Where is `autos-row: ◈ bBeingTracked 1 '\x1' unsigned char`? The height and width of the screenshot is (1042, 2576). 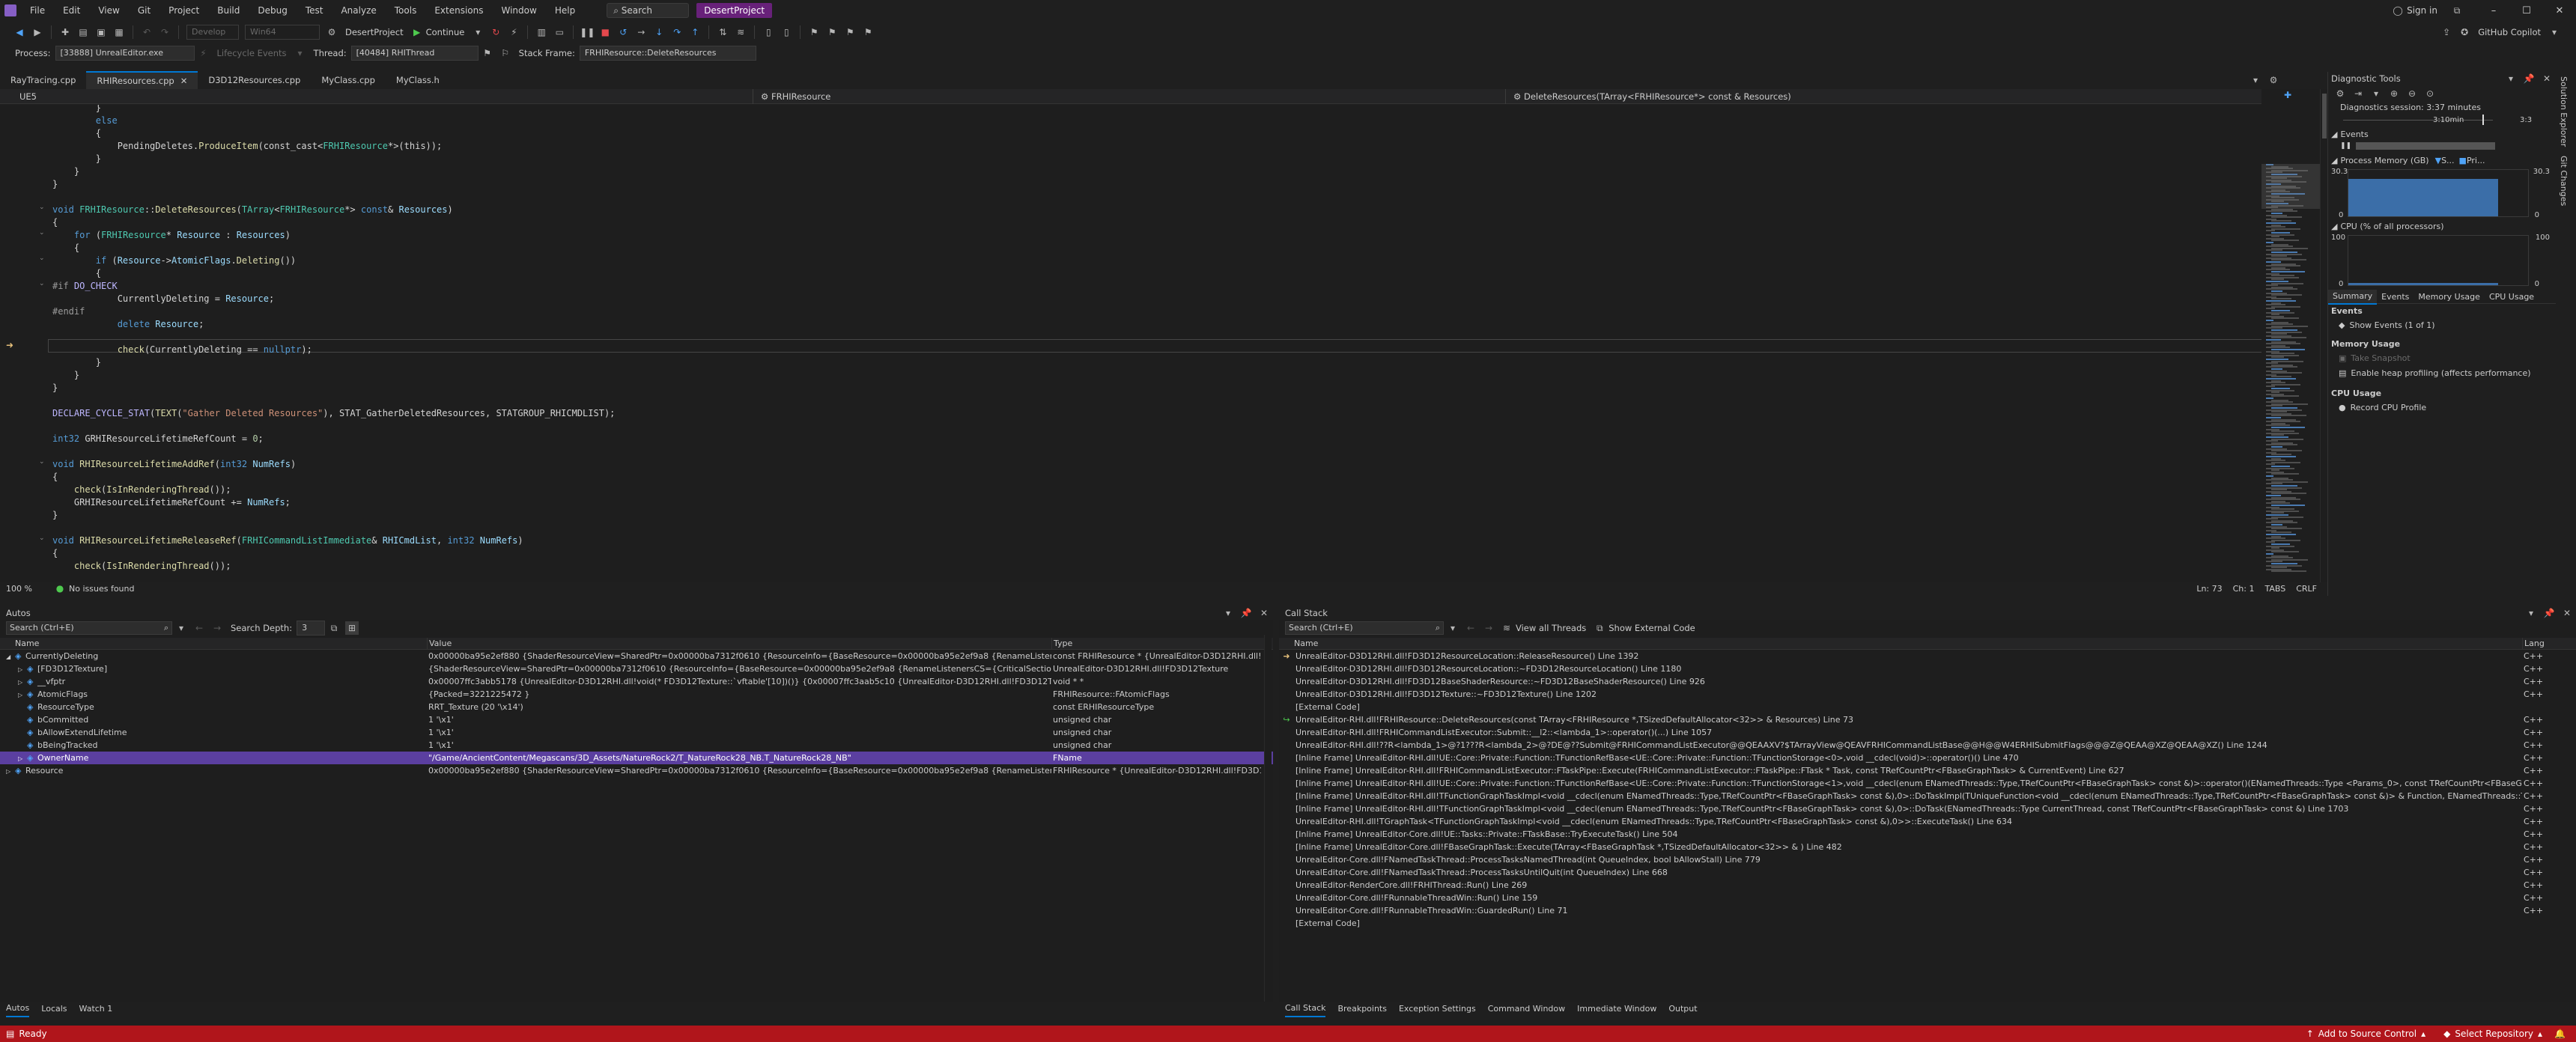
autos-row: ◈ bBeingTracked 1 '\x1' unsigned char is located at coordinates (636, 745).